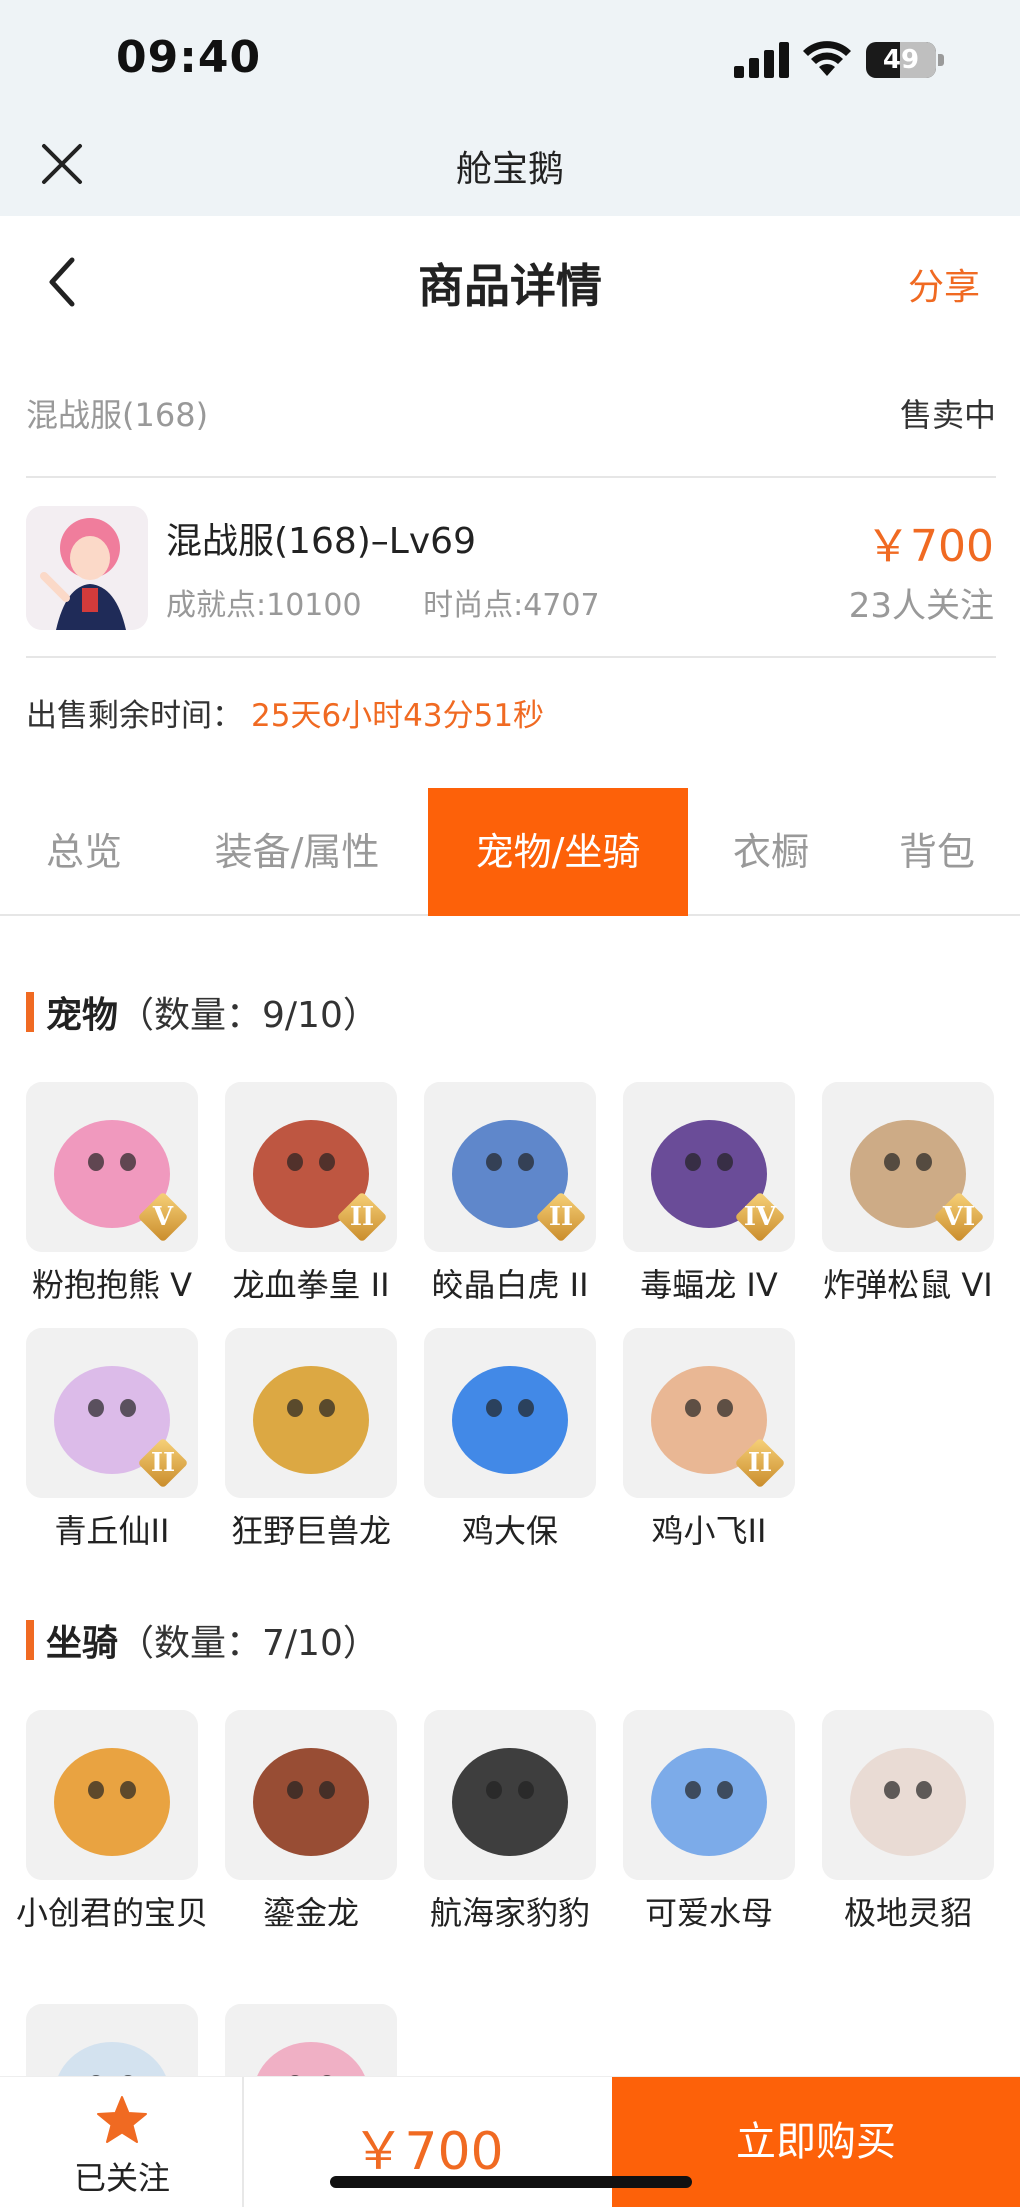 The image size is (1020, 2207). Describe the element at coordinates (134, 716) in the screenshot. I see `remaining-time-label: 出售剩余时间：` at that location.